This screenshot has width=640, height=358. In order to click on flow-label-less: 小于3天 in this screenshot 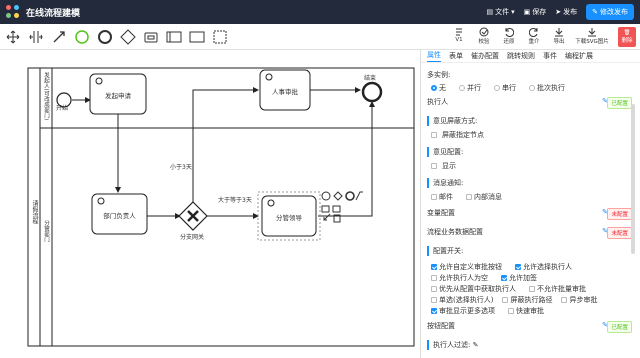, I will do `click(181, 167)`.